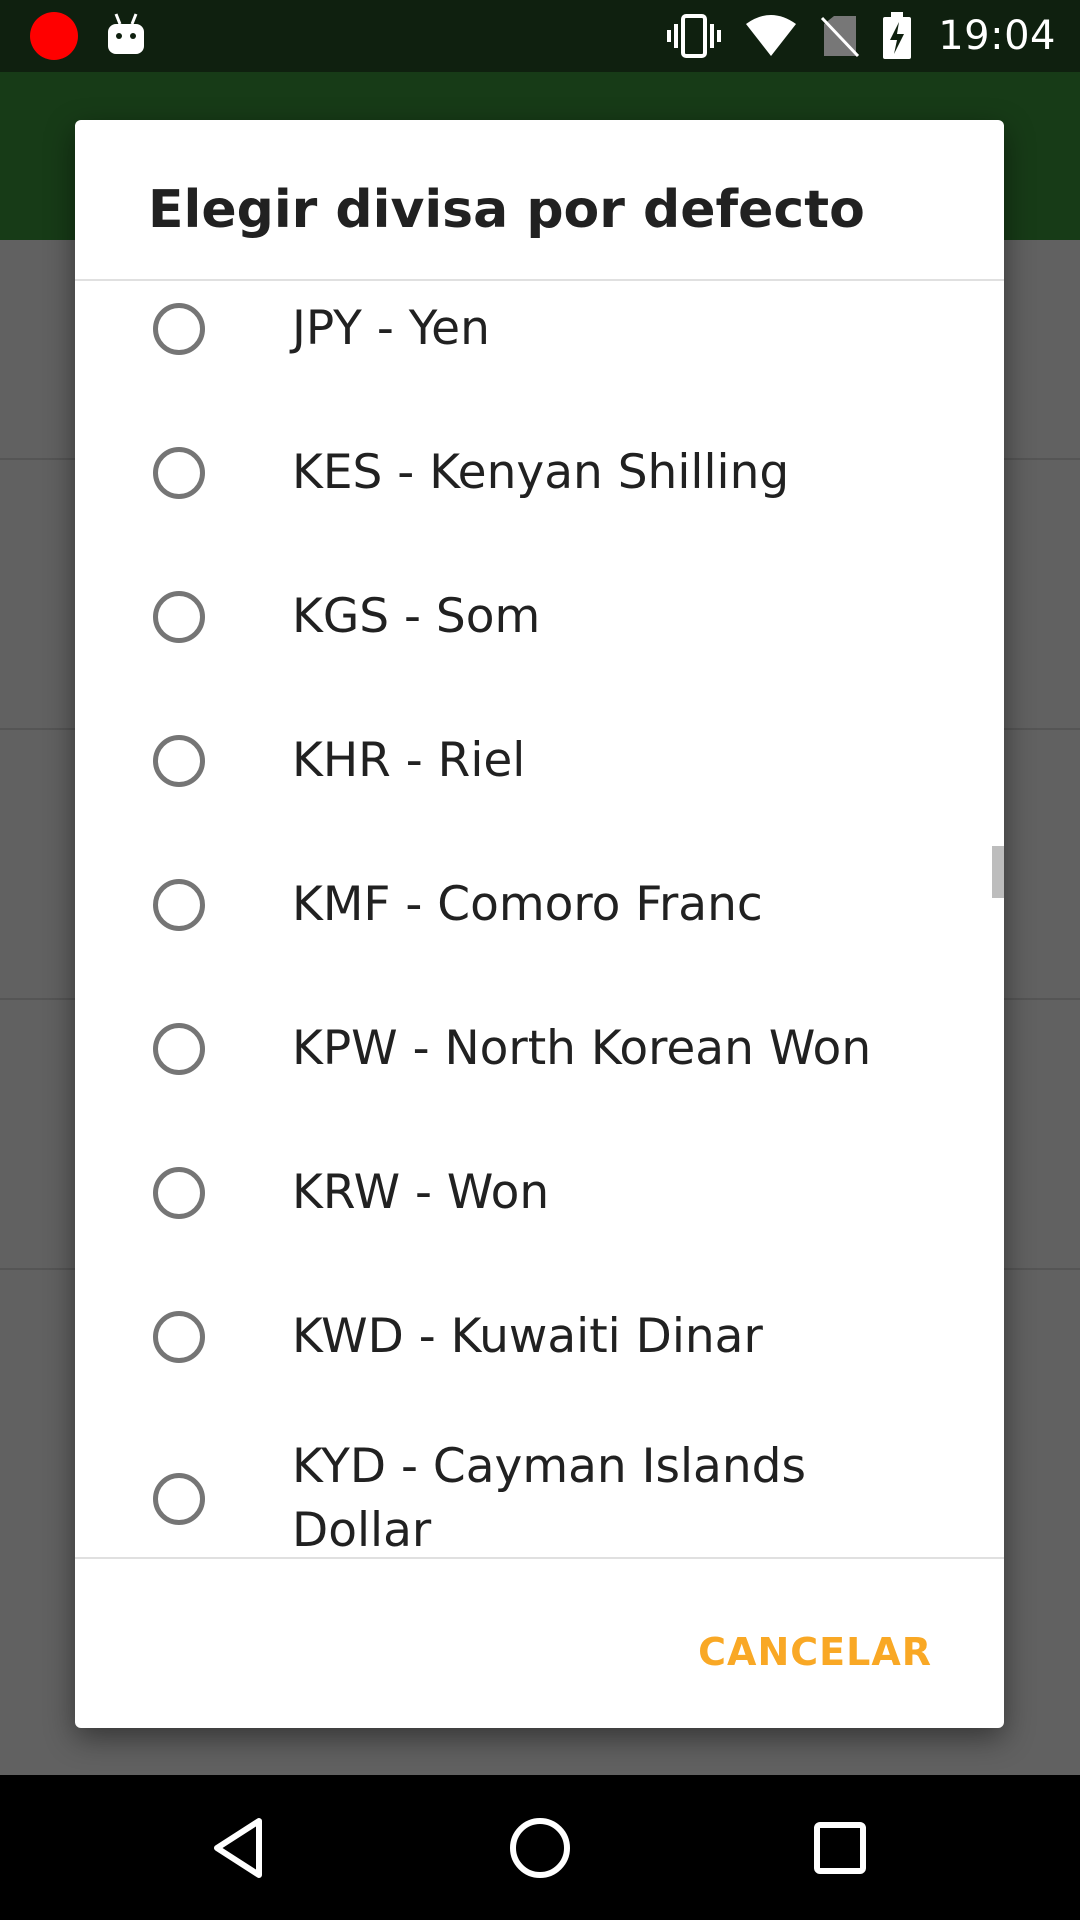  I want to click on back-icon, so click(240, 1848).